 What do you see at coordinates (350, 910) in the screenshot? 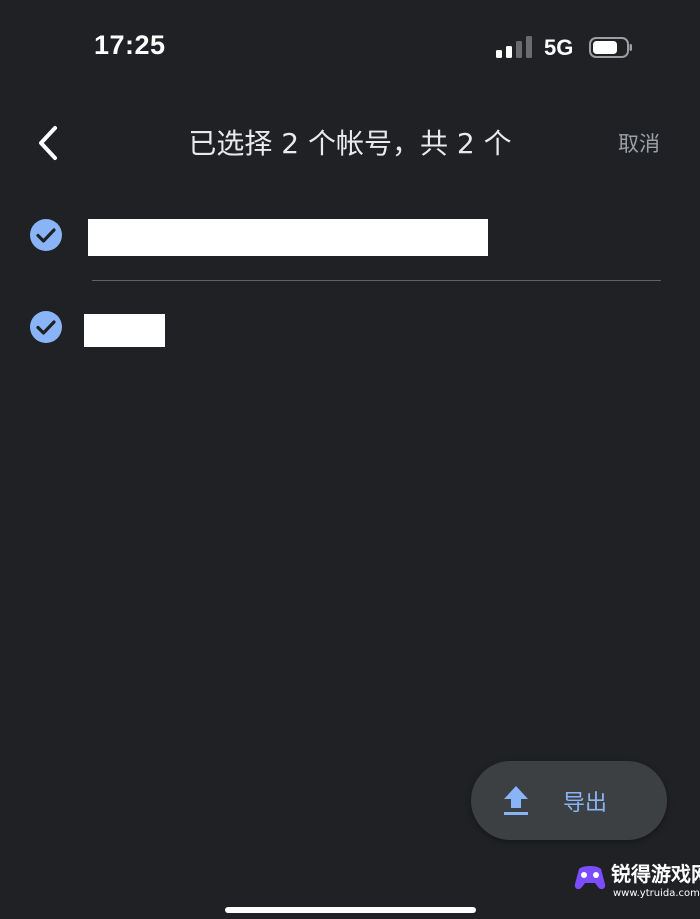
I see `home-indicator` at bounding box center [350, 910].